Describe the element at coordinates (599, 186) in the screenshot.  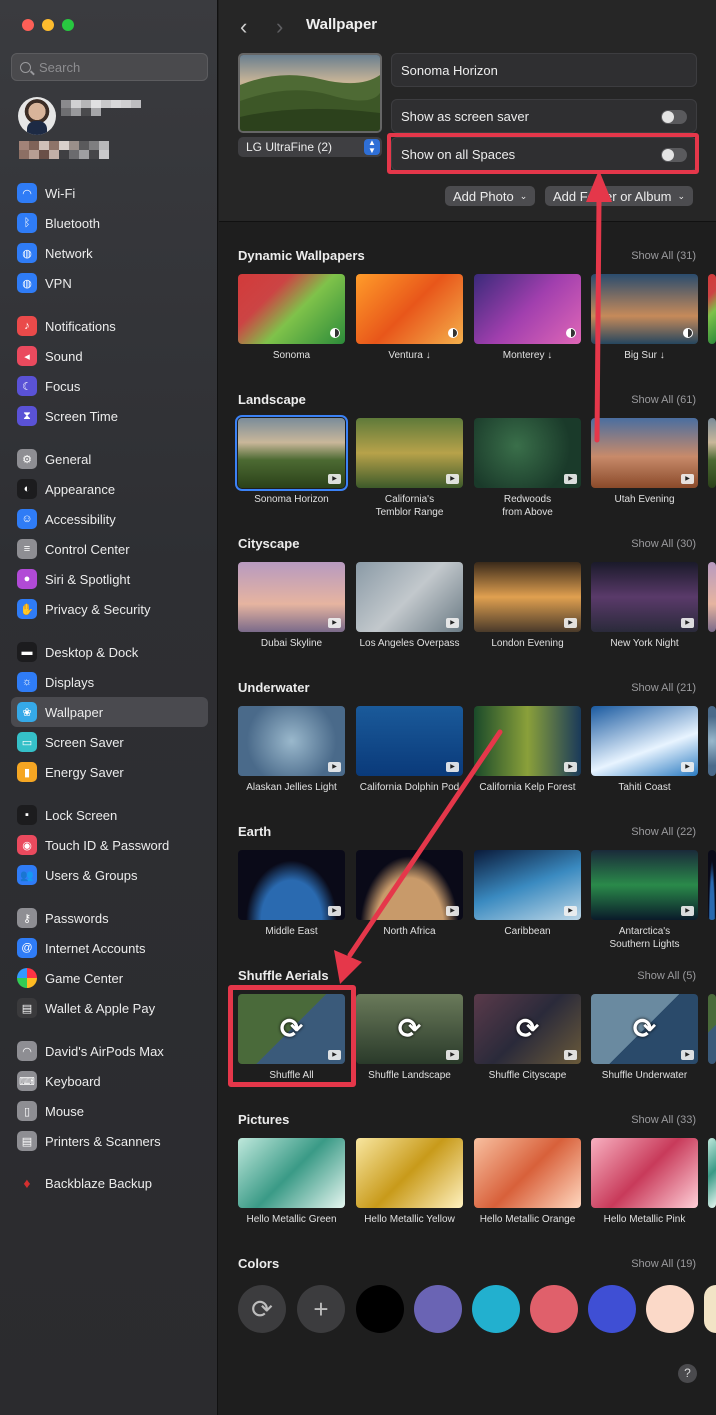
I see `annotation-arrowhead-up` at that location.